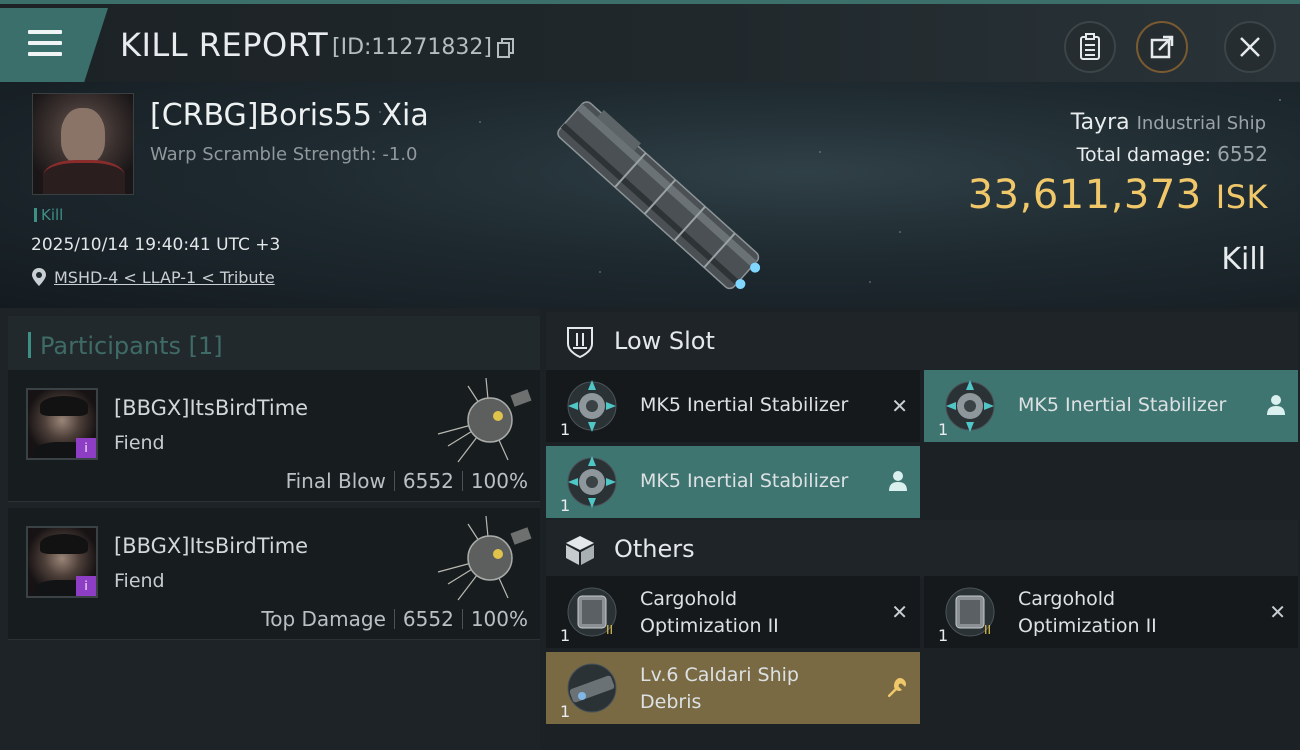 This screenshot has height=750, width=1300. Describe the element at coordinates (922, 341) in the screenshot. I see `low-slot-header: Low Slot` at that location.